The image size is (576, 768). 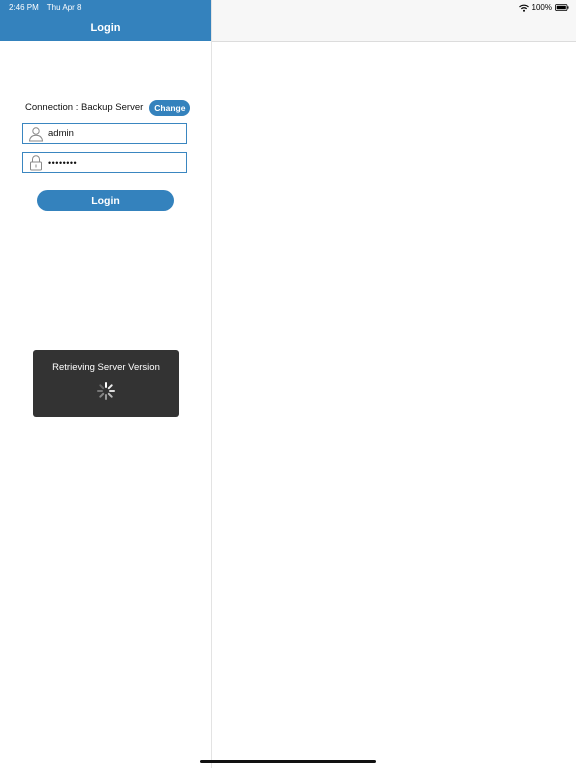 I want to click on page-title: Login, so click(x=105, y=28).